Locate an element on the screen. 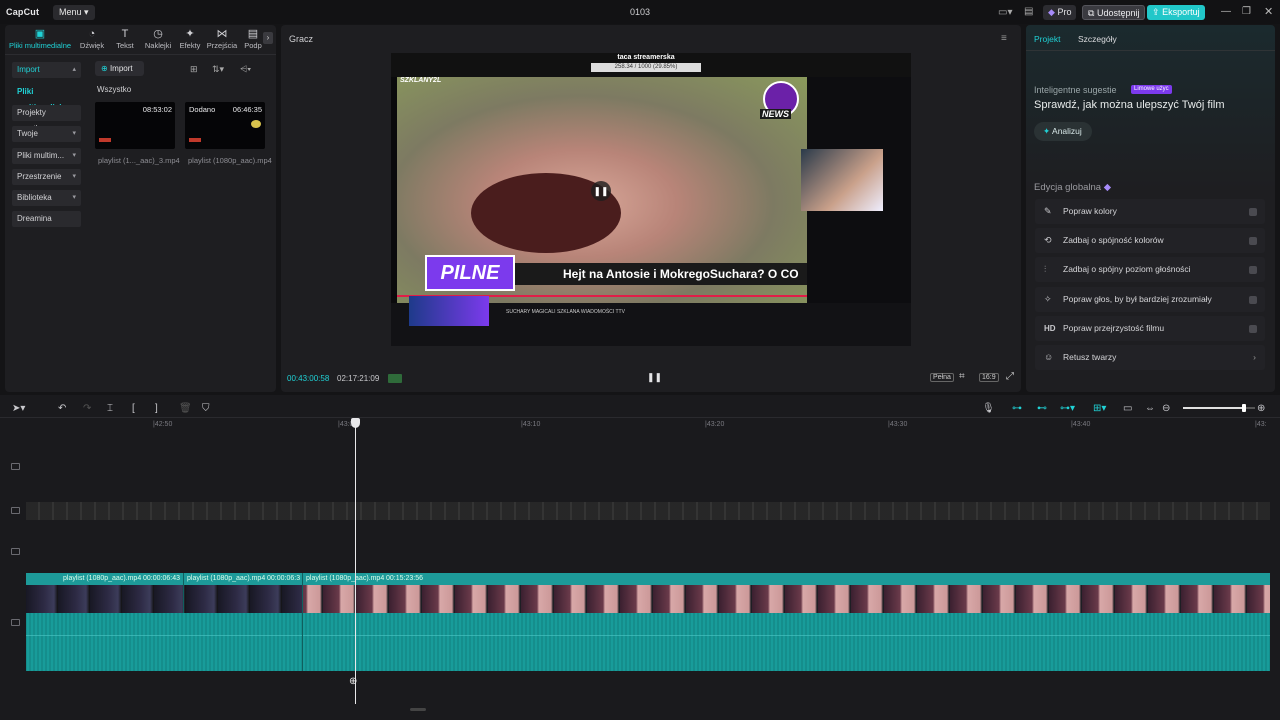  tab-details: Szczegóły is located at coordinates (1097, 39).